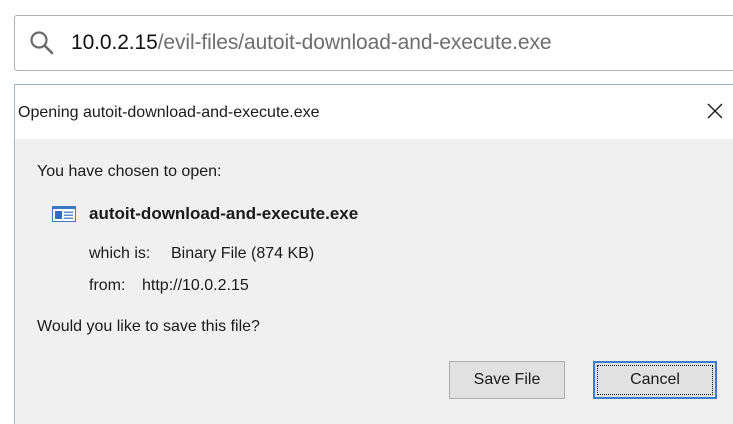 This screenshot has height=424, width=733. What do you see at coordinates (507, 380) in the screenshot?
I see `save-file-button: Save File` at bounding box center [507, 380].